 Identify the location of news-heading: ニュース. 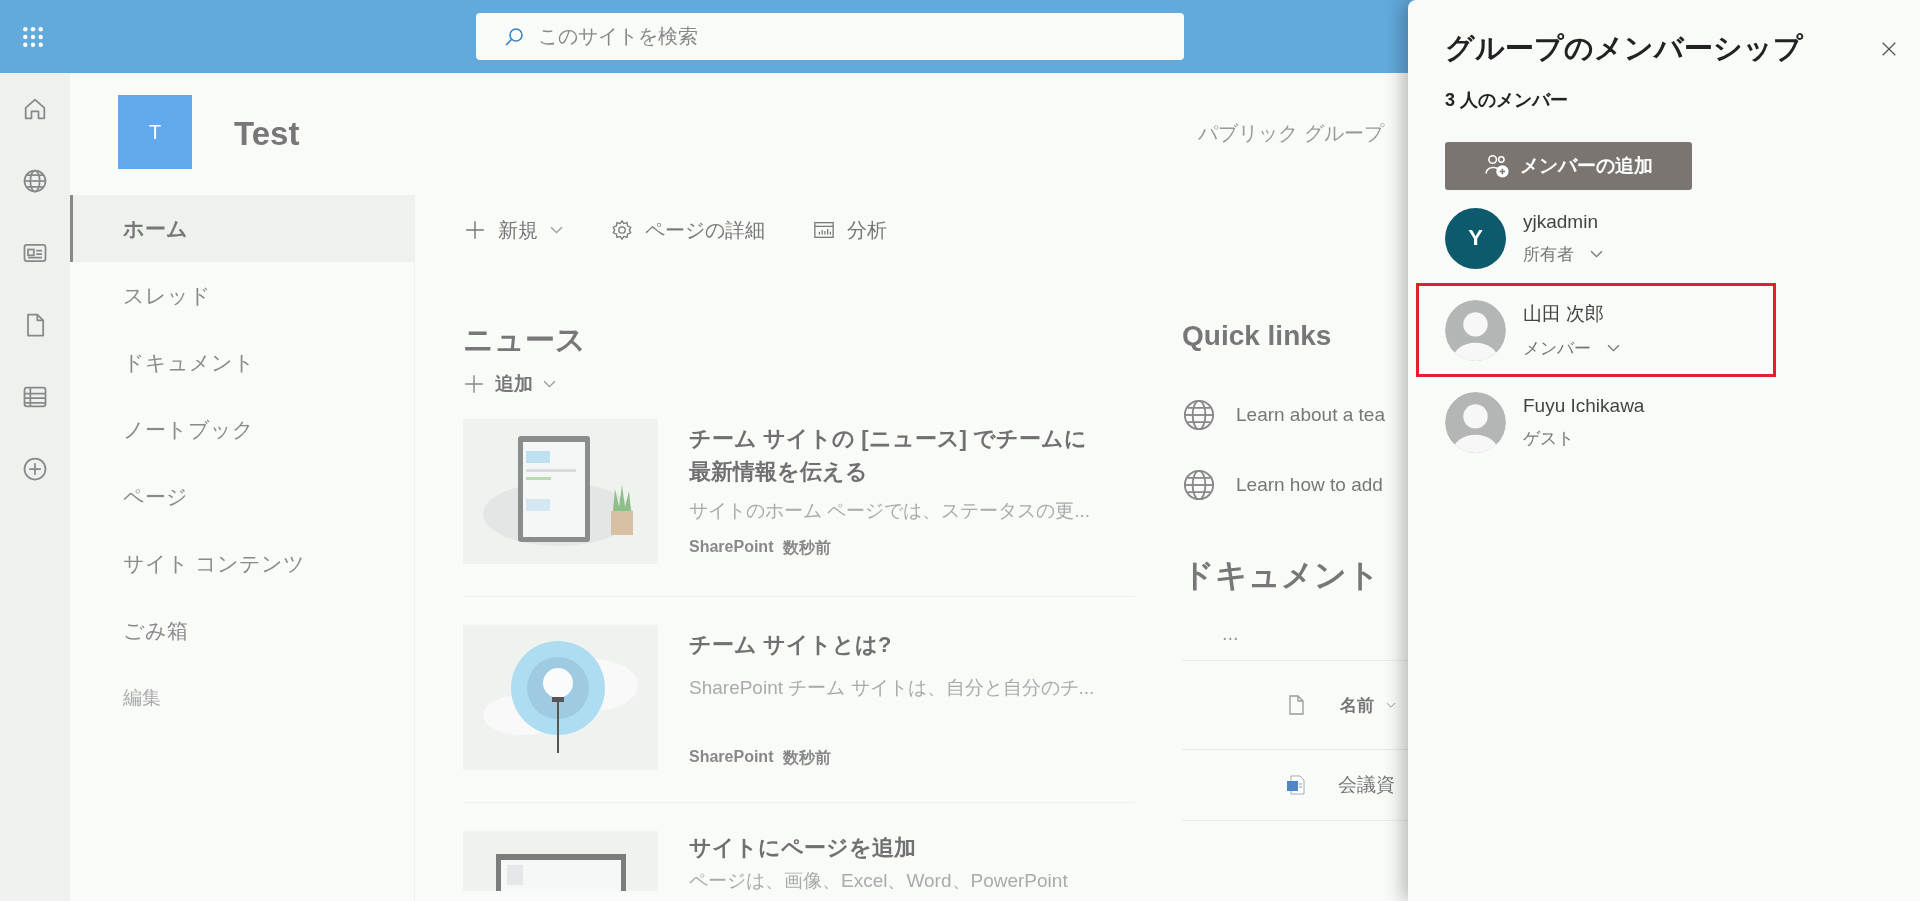
(525, 340).